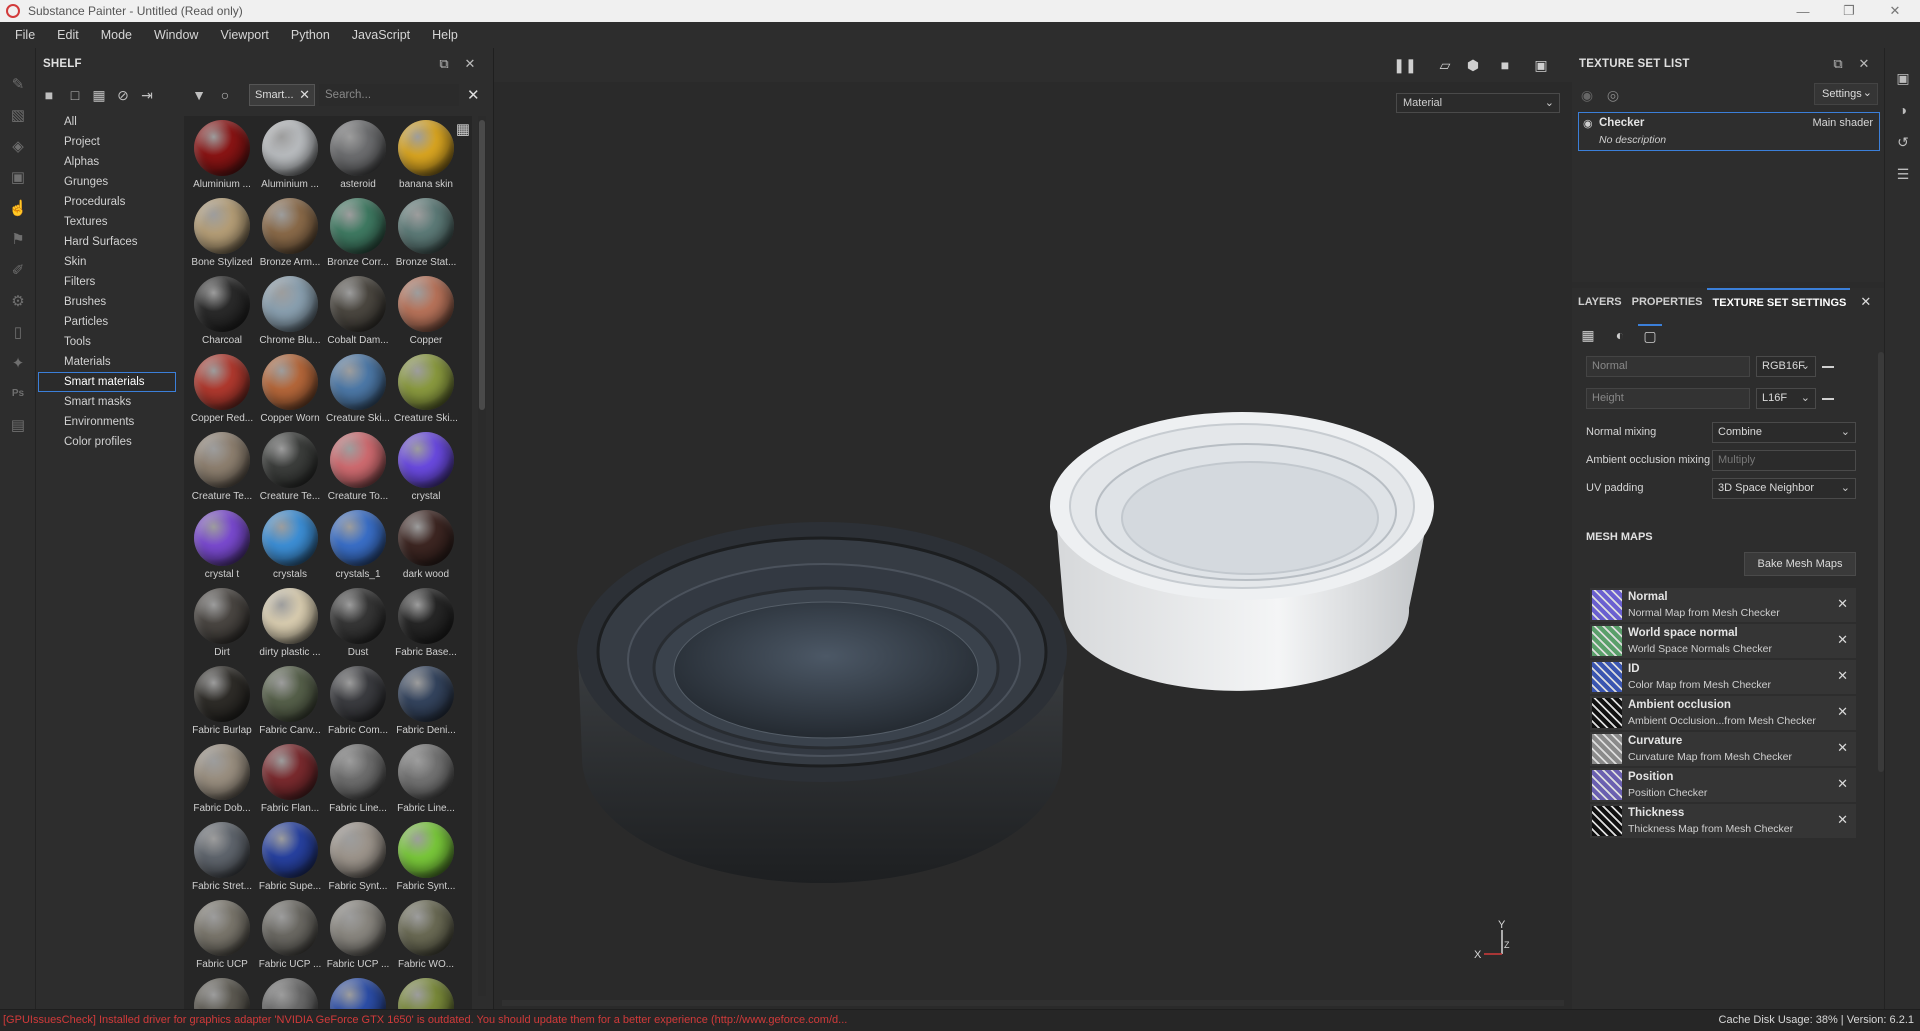 This screenshot has height=1031, width=1920. I want to click on texture-set-icon: ▦, so click(1588, 335).